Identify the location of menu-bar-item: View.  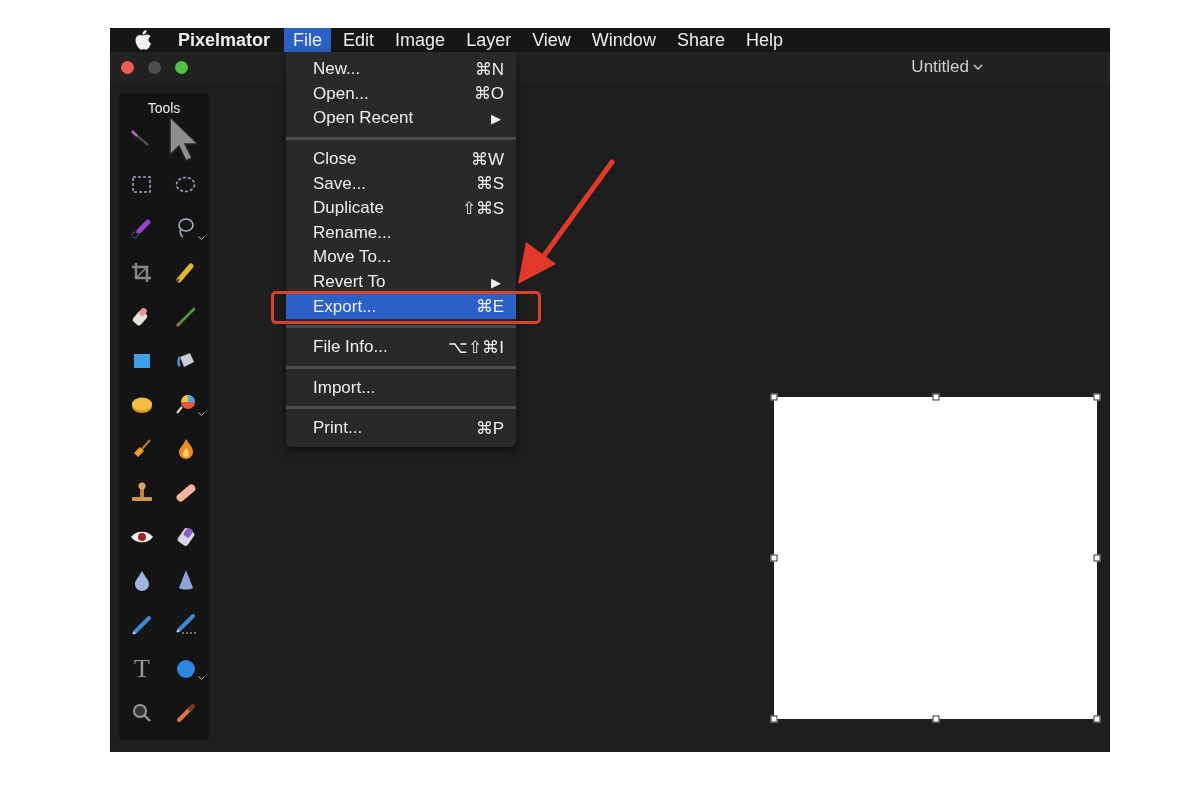
(551, 40).